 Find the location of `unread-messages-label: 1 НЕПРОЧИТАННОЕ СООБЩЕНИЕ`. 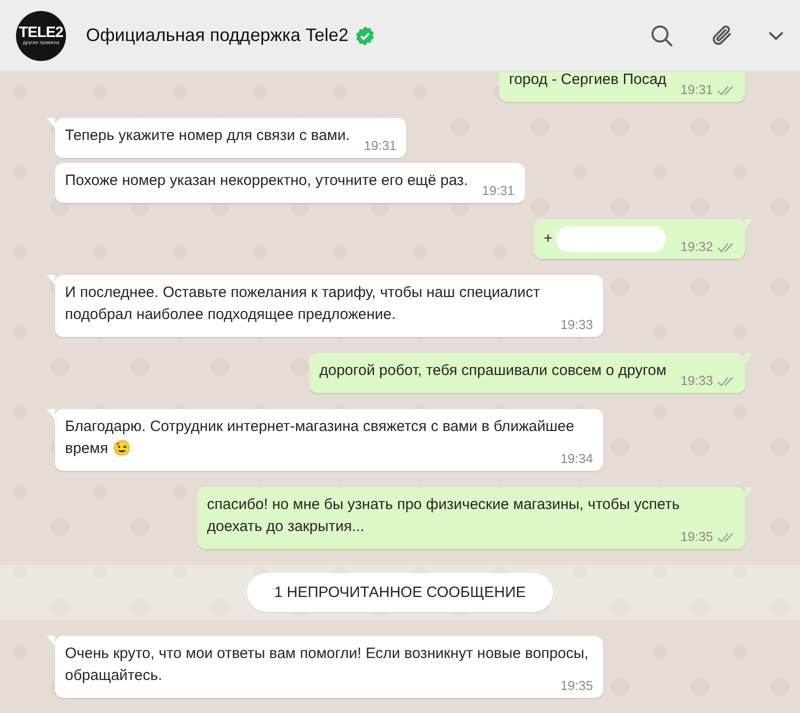

unread-messages-label: 1 НЕПРОЧИТАННОЕ СООБЩЕНИЕ is located at coordinates (400, 592).